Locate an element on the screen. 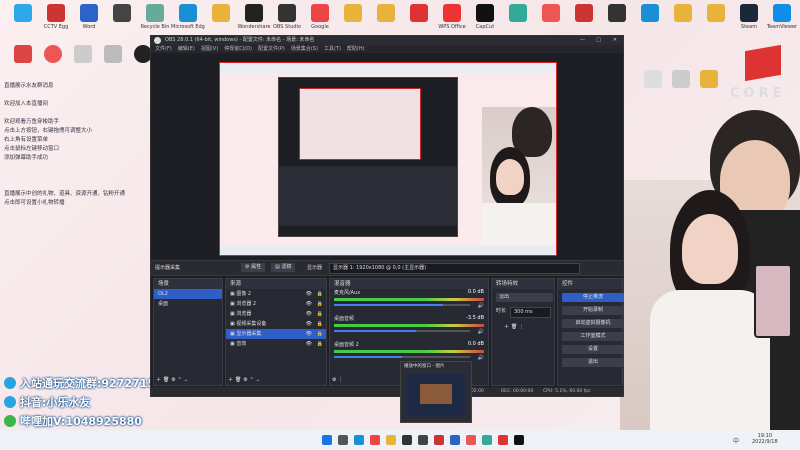  desktop-icon: CapCut is located at coordinates (485, 17).